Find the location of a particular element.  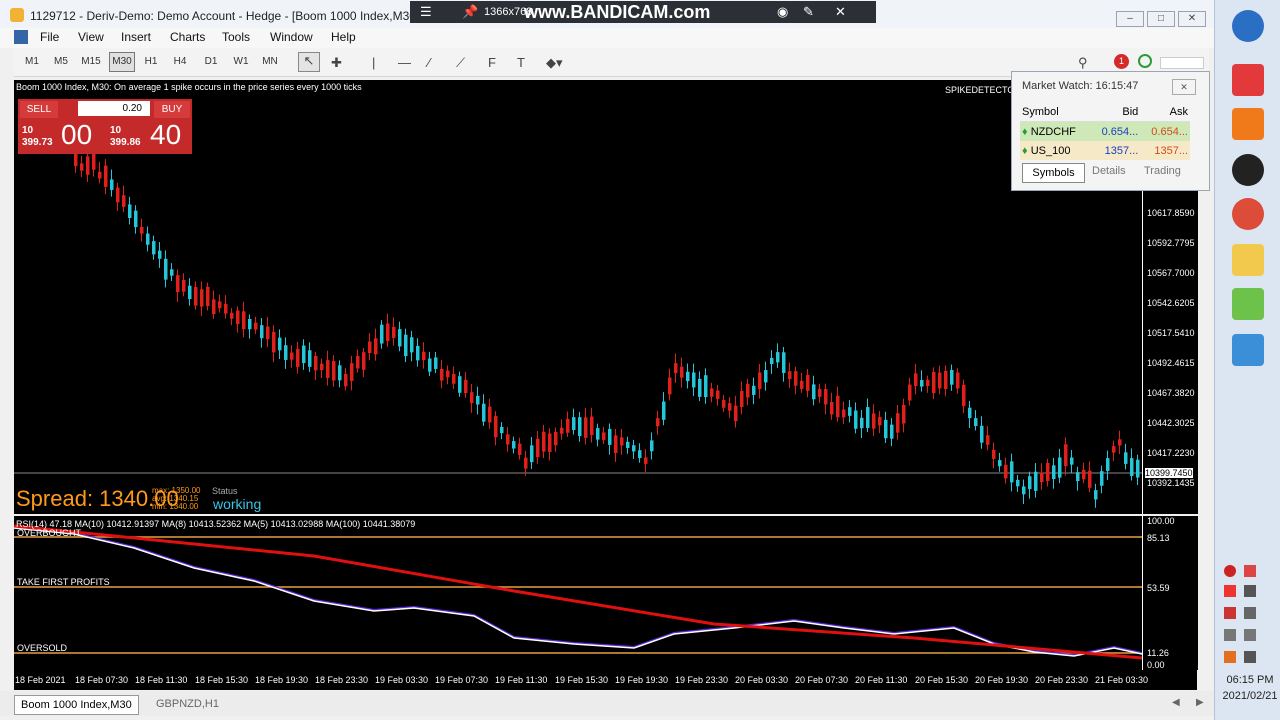

spike-detector-label: SPIKEDETECTO is located at coordinates (980, 90).